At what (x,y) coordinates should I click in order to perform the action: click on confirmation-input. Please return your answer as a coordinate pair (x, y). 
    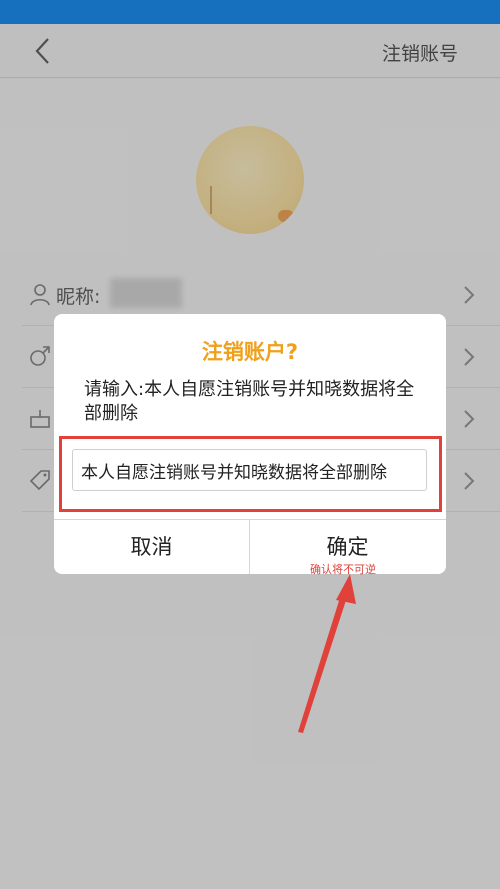
    Looking at the image, I should click on (249, 470).